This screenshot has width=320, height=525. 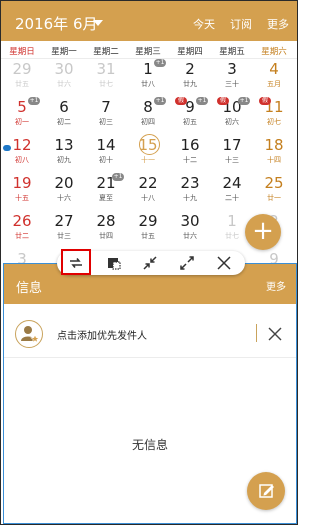 What do you see at coordinates (106, 77) in the screenshot?
I see `calendar-day: 31 廿七` at bounding box center [106, 77].